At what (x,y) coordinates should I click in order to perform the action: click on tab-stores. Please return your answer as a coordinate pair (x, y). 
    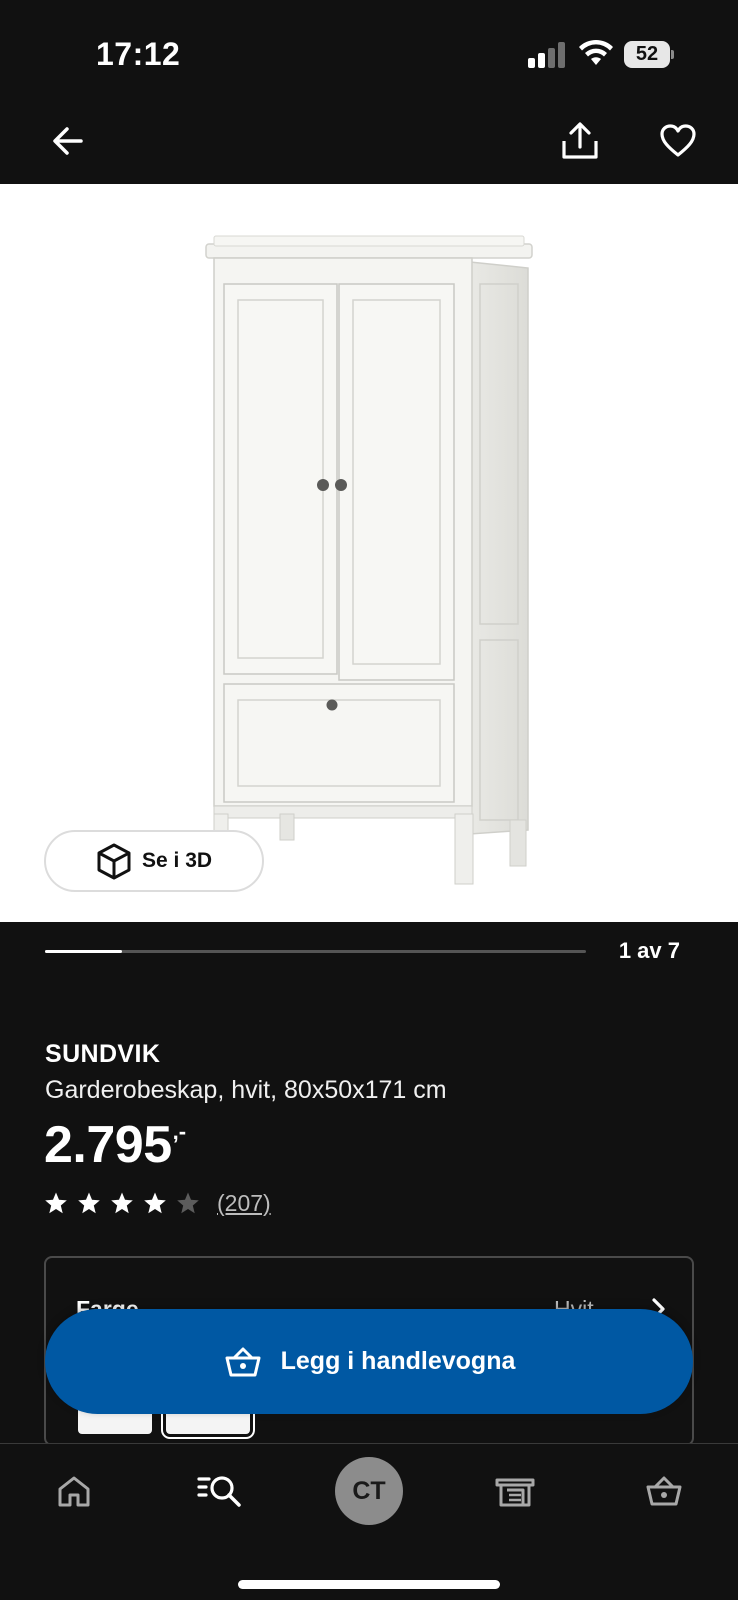
    Looking at the image, I should click on (515, 1491).